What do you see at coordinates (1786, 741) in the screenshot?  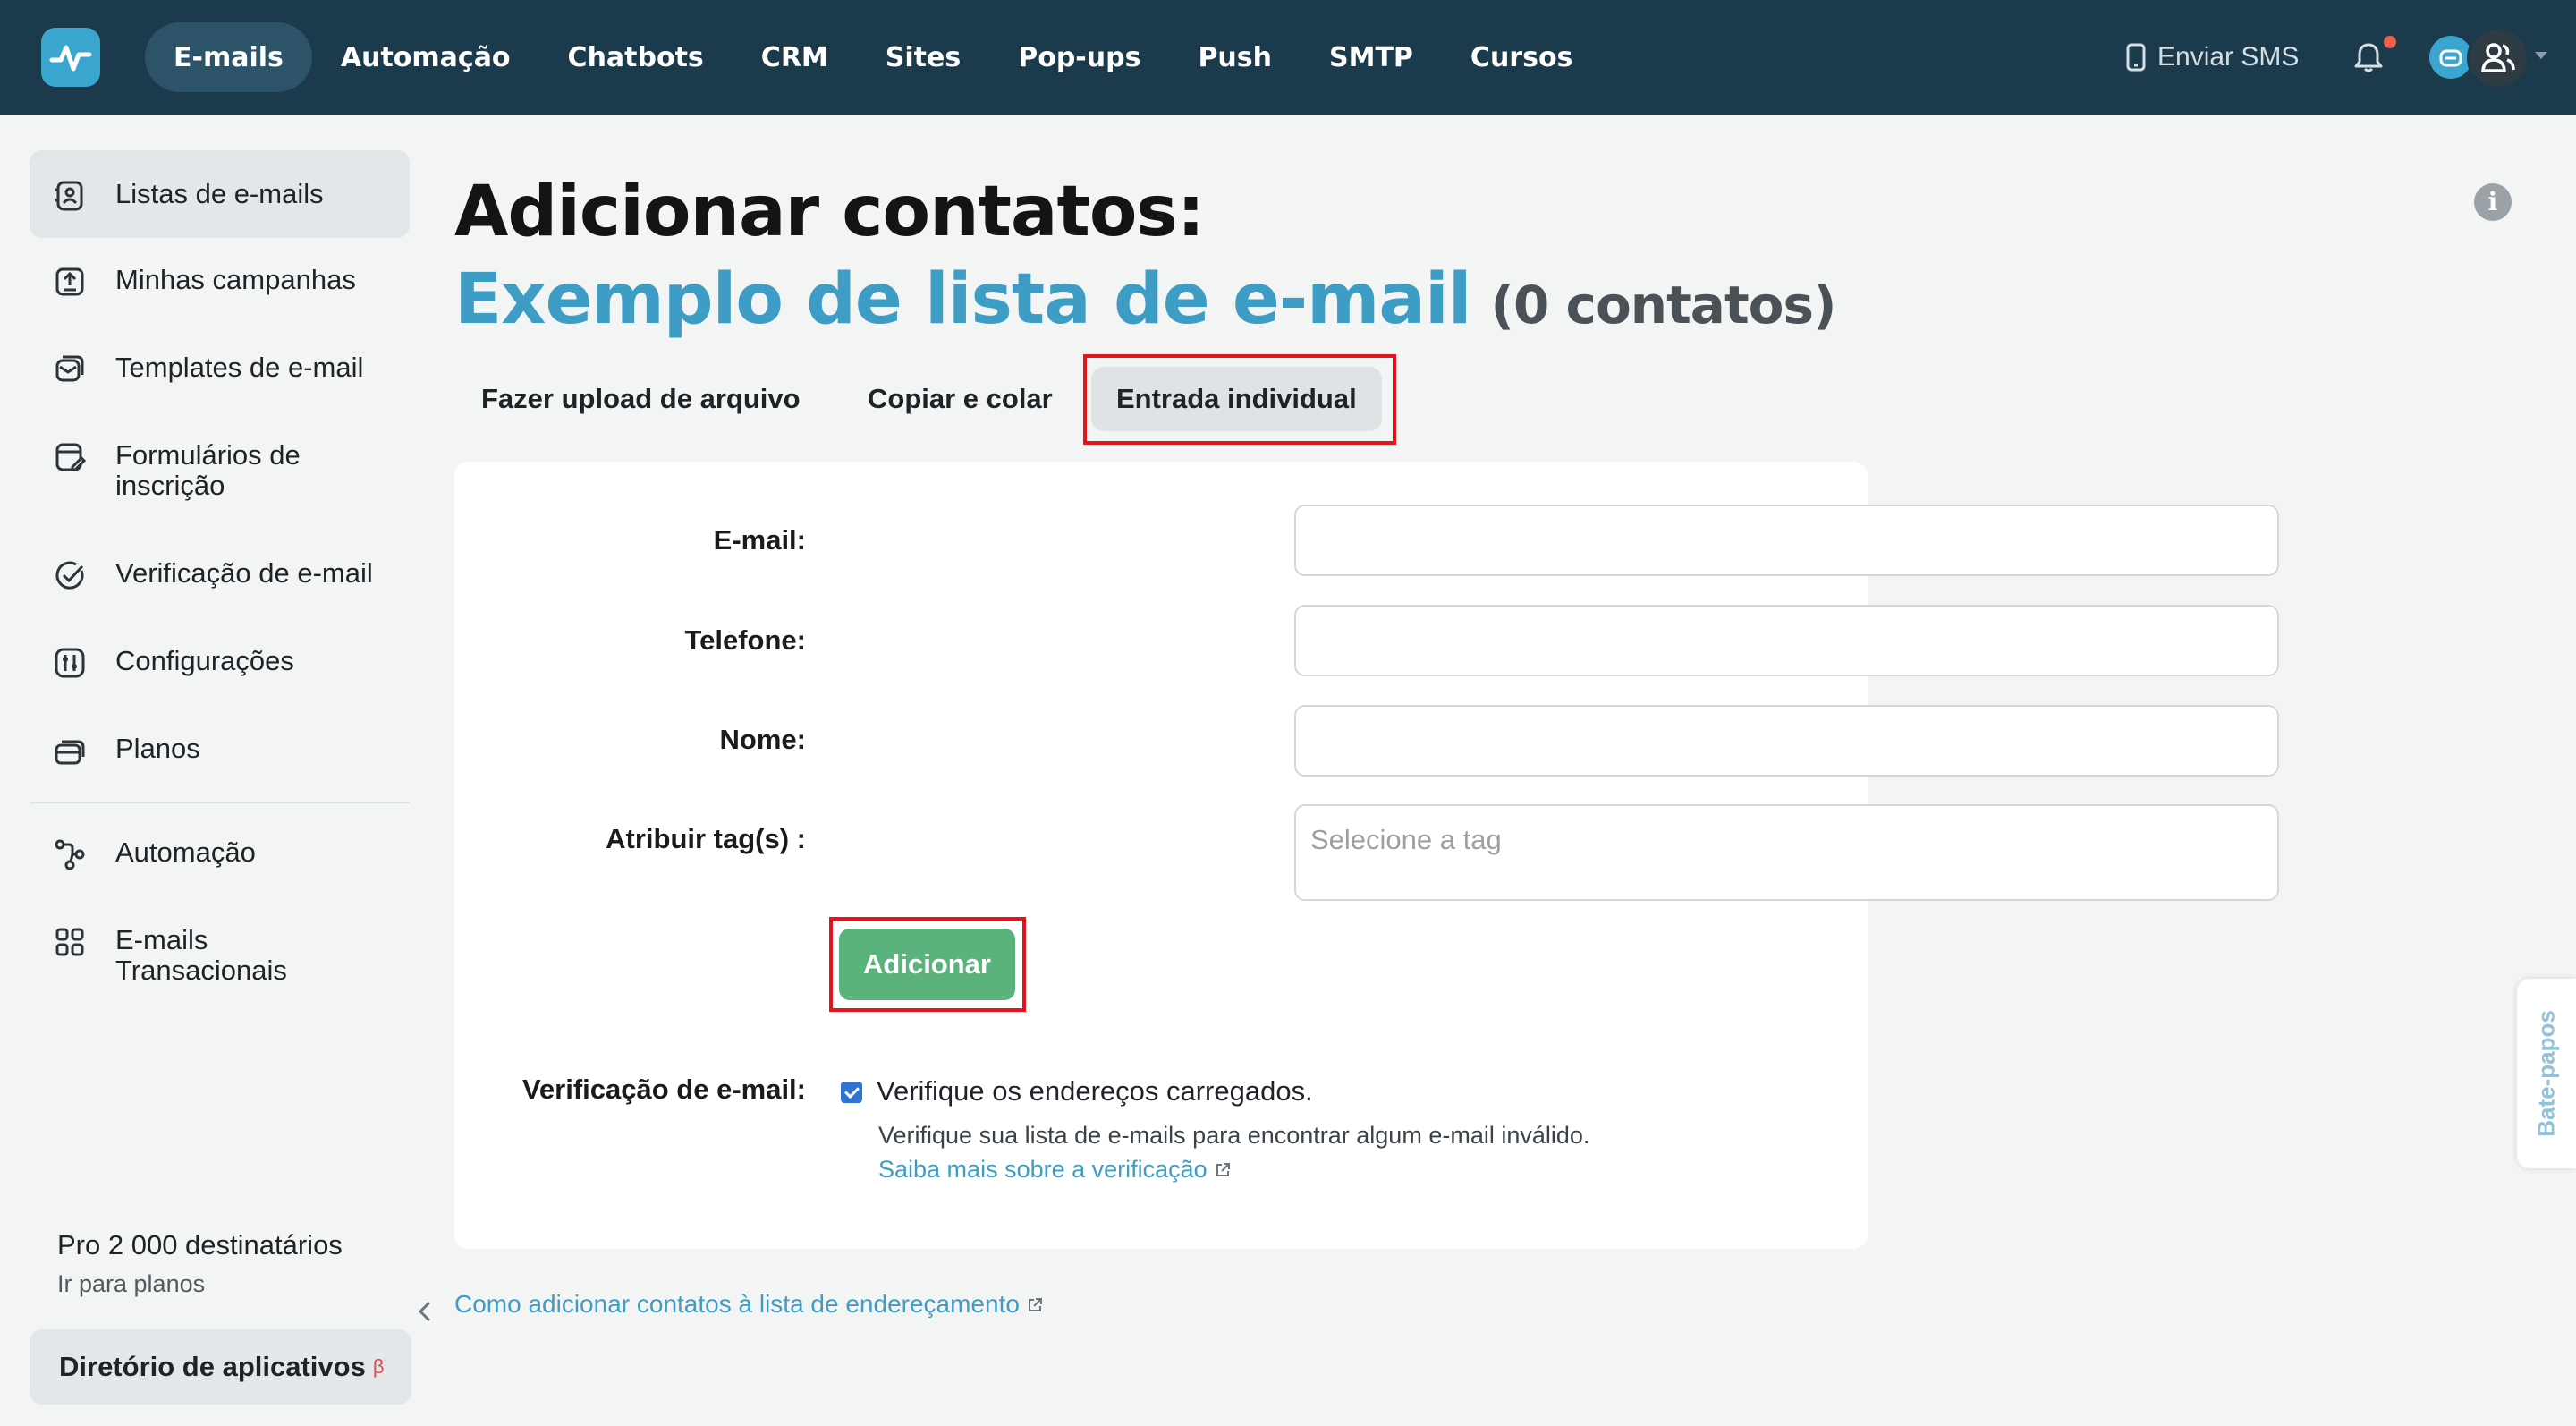 I see `name-field` at bounding box center [1786, 741].